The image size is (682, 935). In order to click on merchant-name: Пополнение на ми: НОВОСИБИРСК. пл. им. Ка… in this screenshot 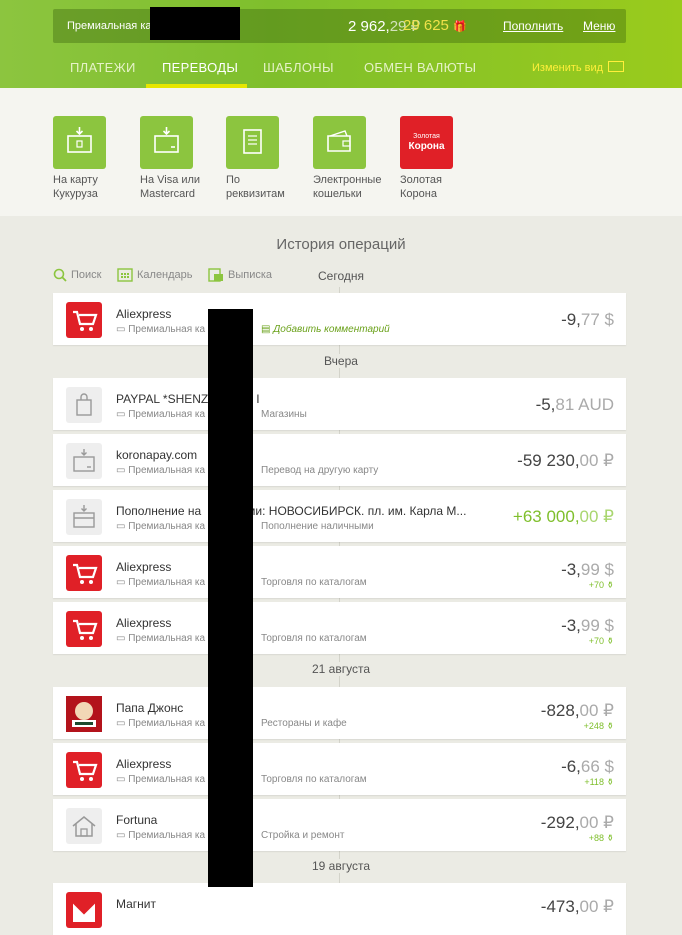, I will do `click(291, 511)`.